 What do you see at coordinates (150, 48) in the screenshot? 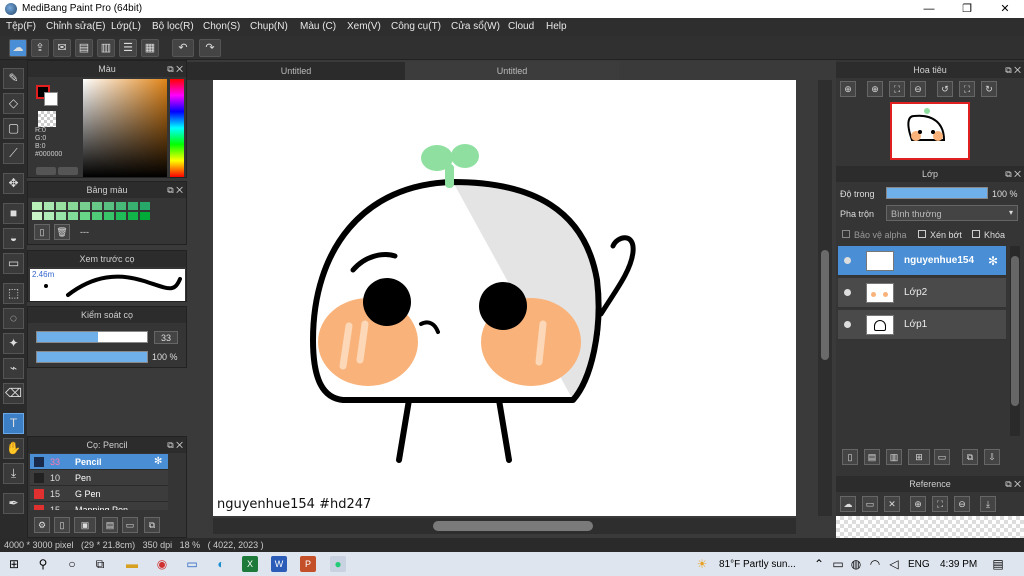
I see `grid-icon: ▦` at bounding box center [150, 48].